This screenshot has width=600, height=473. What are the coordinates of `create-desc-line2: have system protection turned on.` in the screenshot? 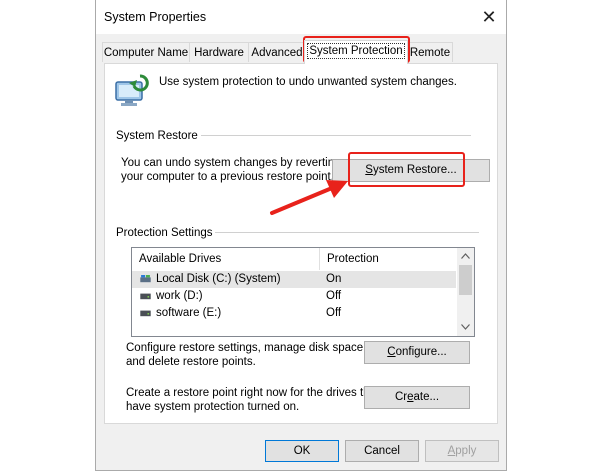 It's located at (213, 407).